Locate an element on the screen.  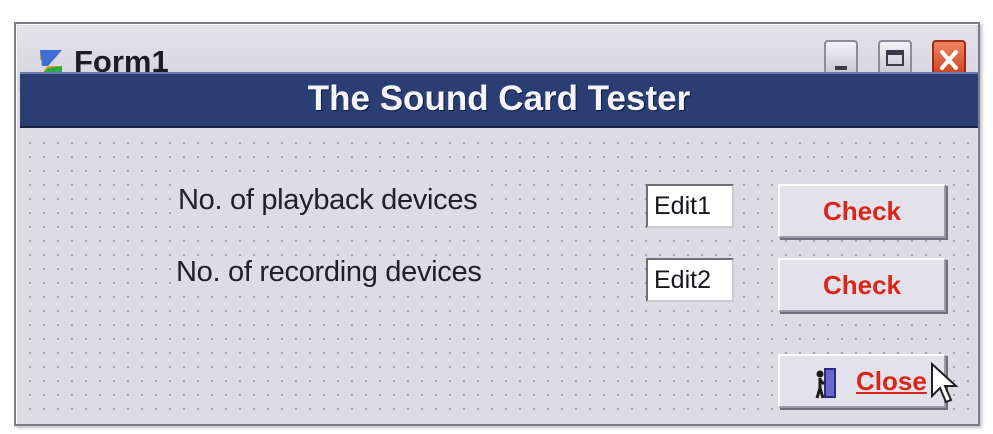
check-playback-label: Check is located at coordinates (862, 211).